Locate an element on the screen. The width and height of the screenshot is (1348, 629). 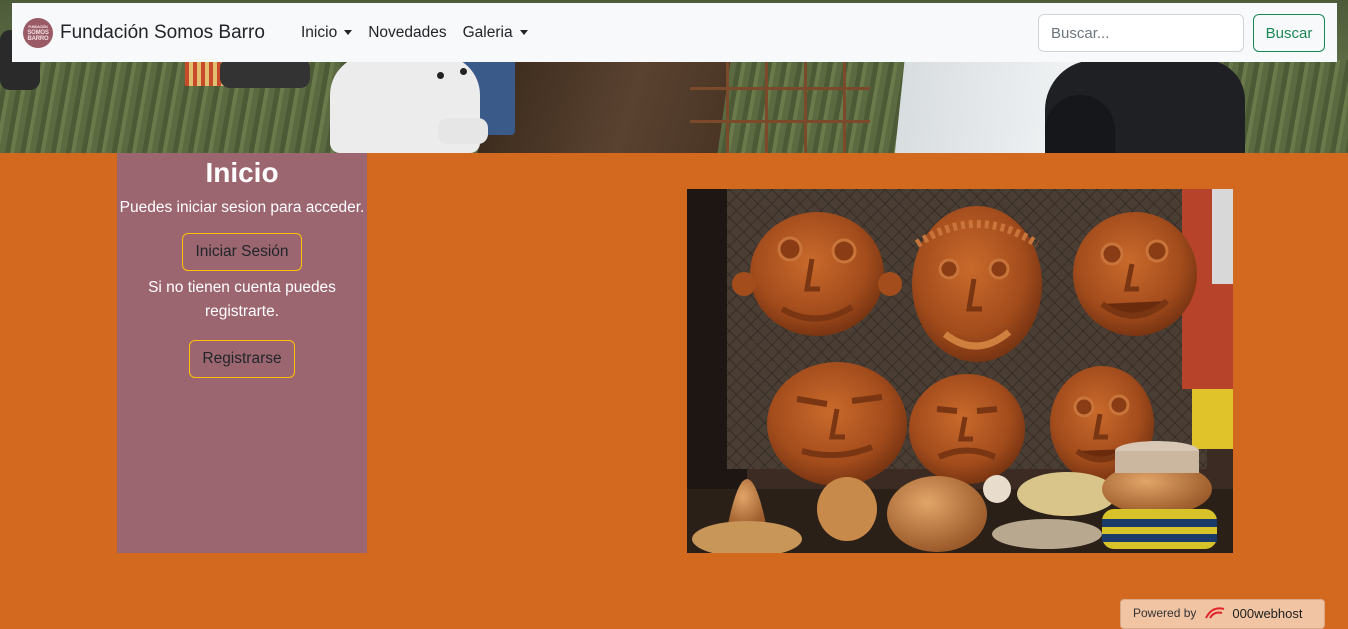
search-button: Buscar is located at coordinates (1289, 33).